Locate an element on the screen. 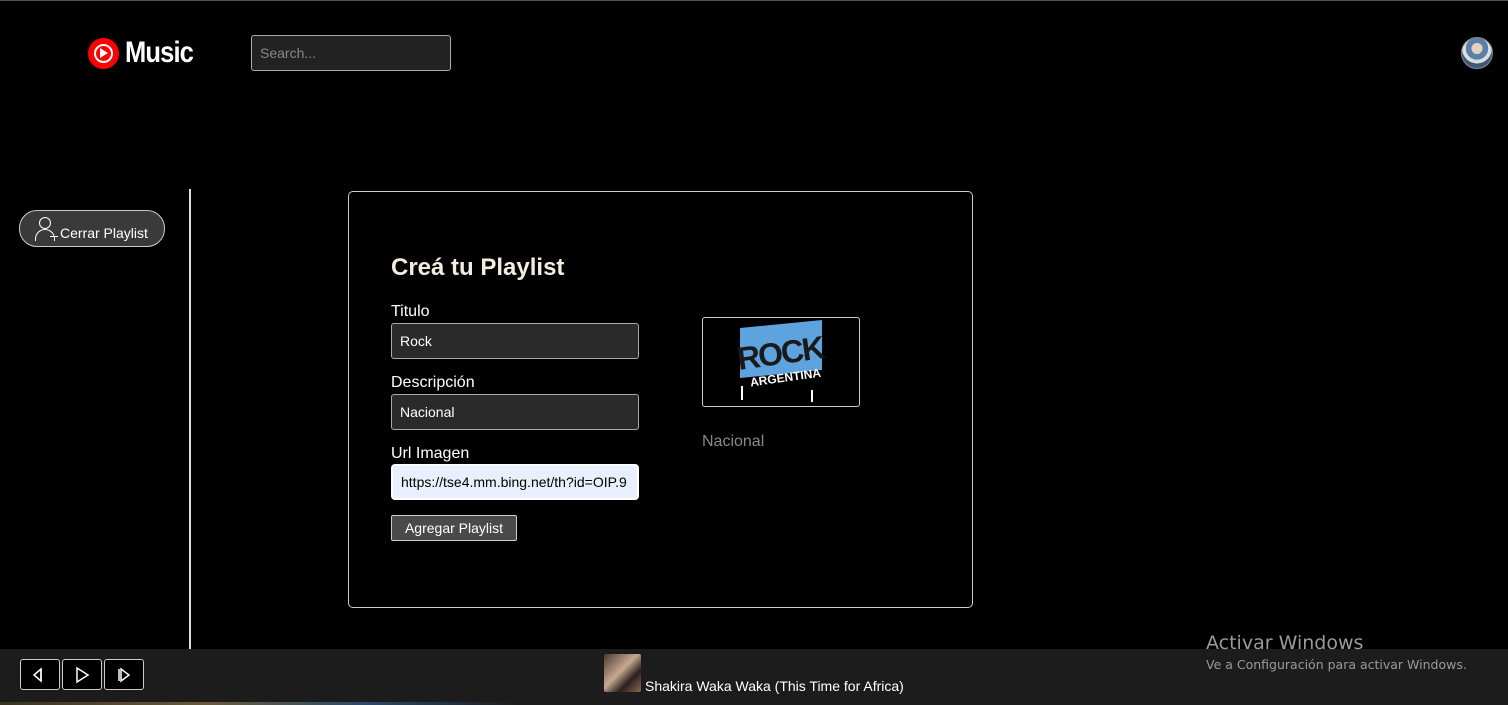  skip-next-icon is located at coordinates (124, 674).